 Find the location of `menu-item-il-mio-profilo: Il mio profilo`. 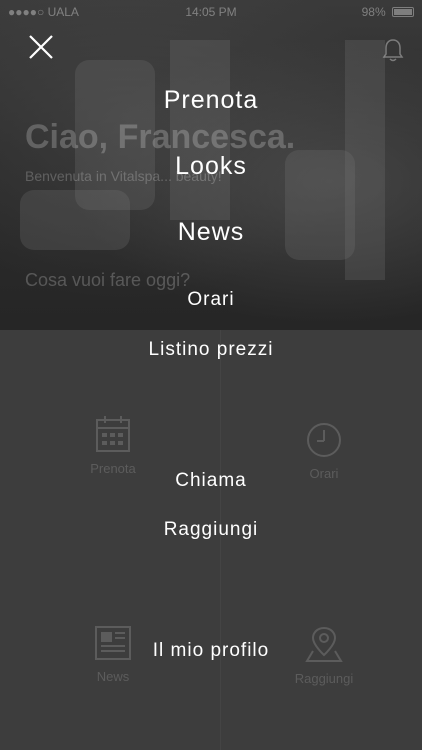

menu-item-il-mio-profilo: Il mio profilo is located at coordinates (211, 651).